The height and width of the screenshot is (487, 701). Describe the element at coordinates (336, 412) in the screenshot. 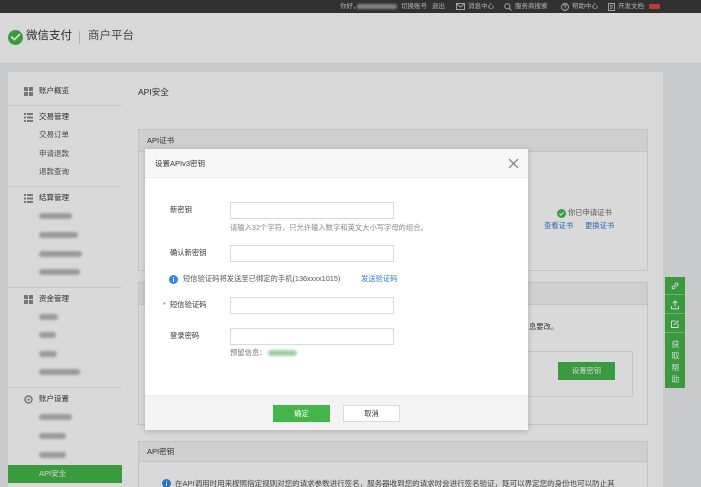

I see `dialog-footer: 确定 取消` at that location.